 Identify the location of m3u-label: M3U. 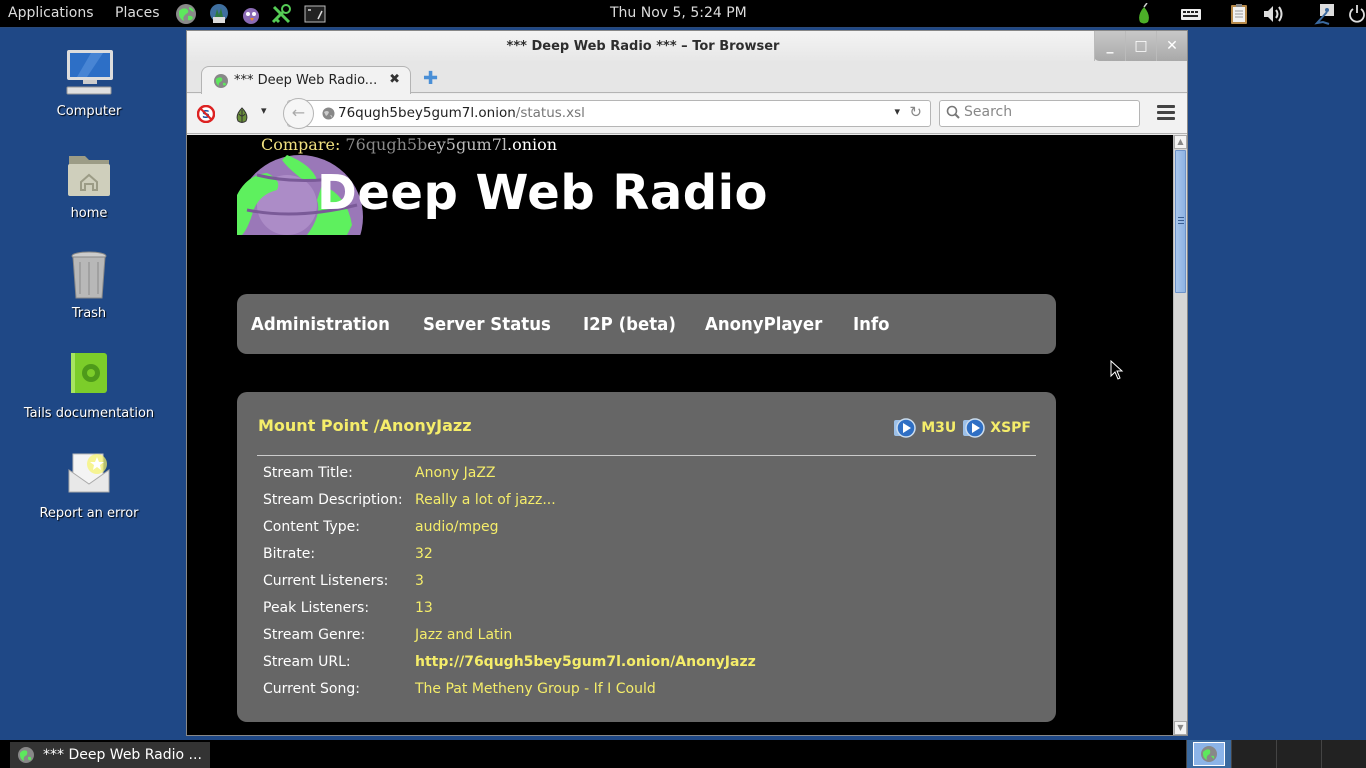
(939, 428).